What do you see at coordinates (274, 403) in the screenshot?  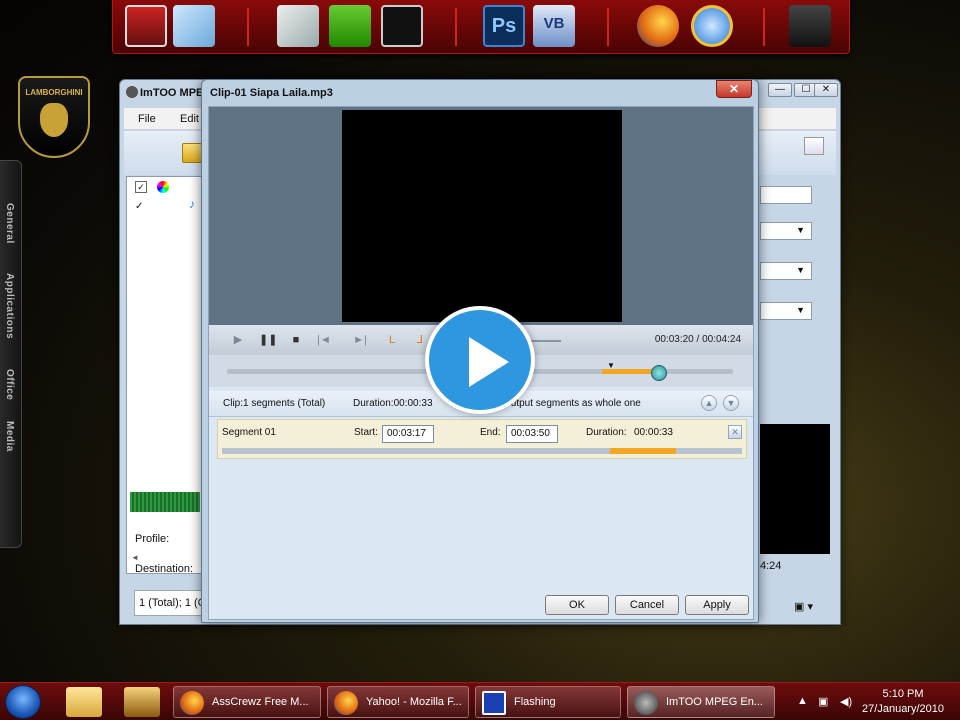 I see `clip-info: Clip:1 segments (Total)` at bounding box center [274, 403].